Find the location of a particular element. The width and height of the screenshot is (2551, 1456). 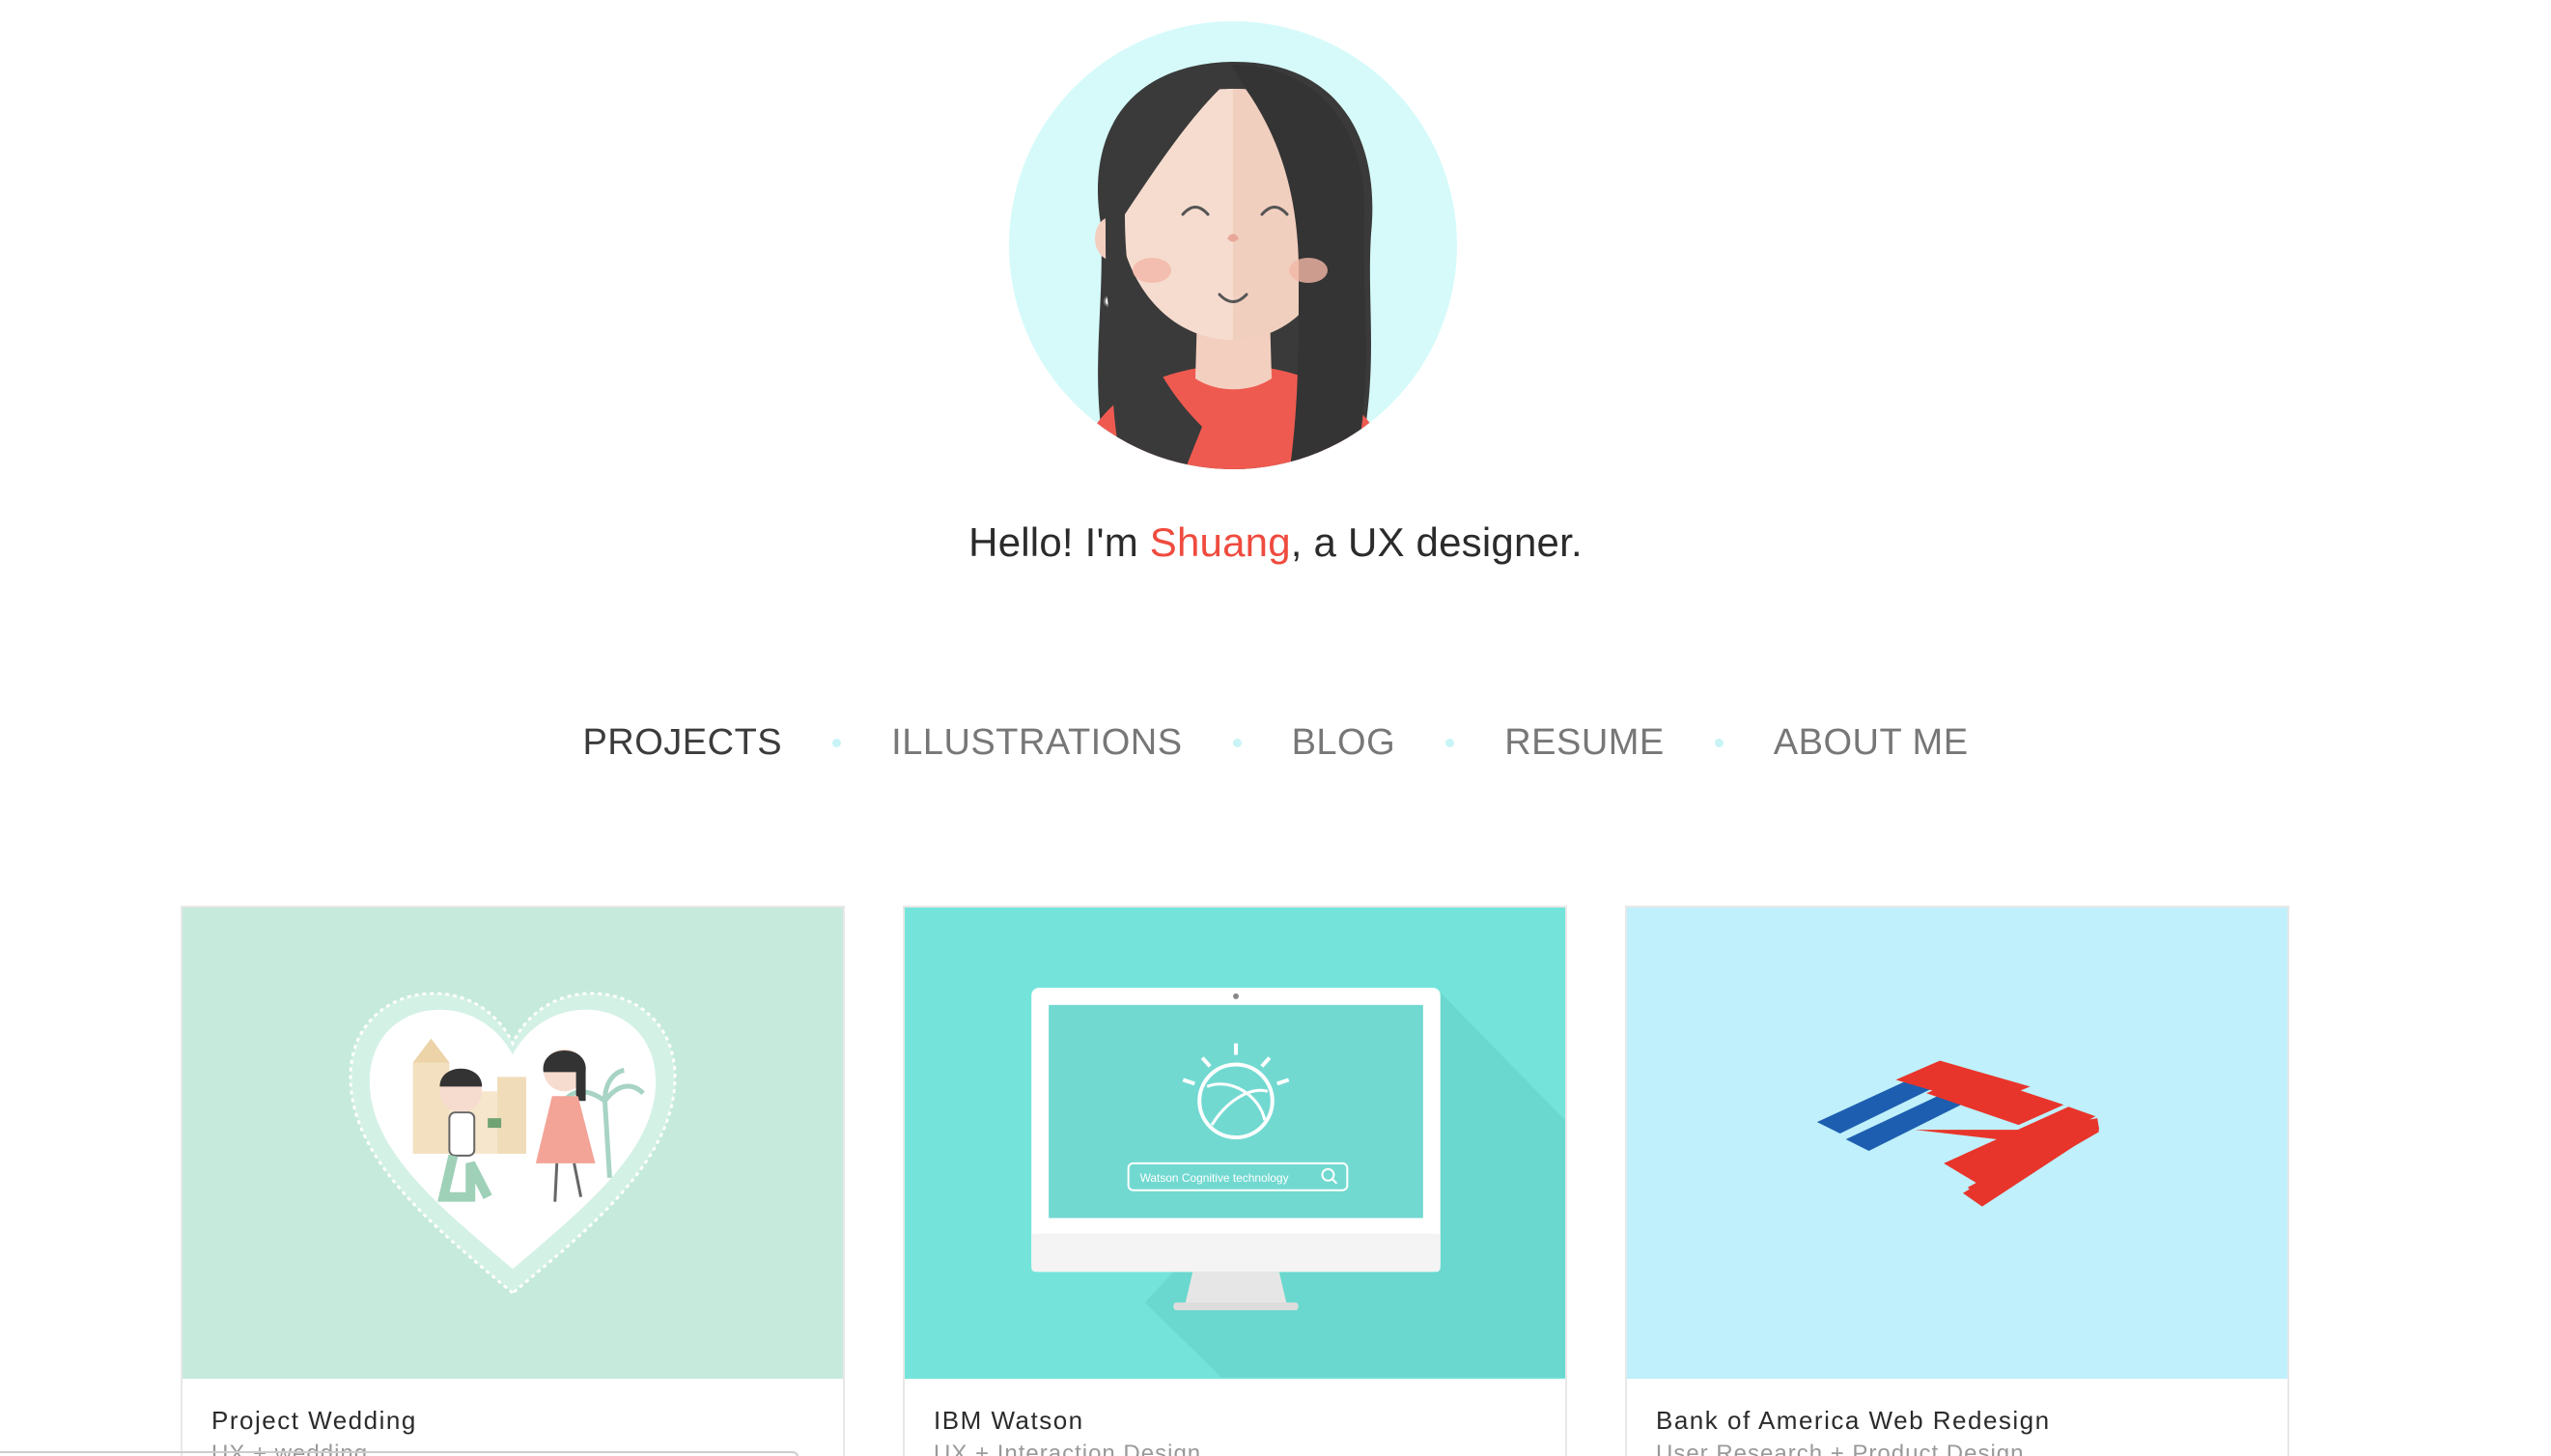

project-card-wedding: Project Wedding UX + wedding is located at coordinates (513, 1181).